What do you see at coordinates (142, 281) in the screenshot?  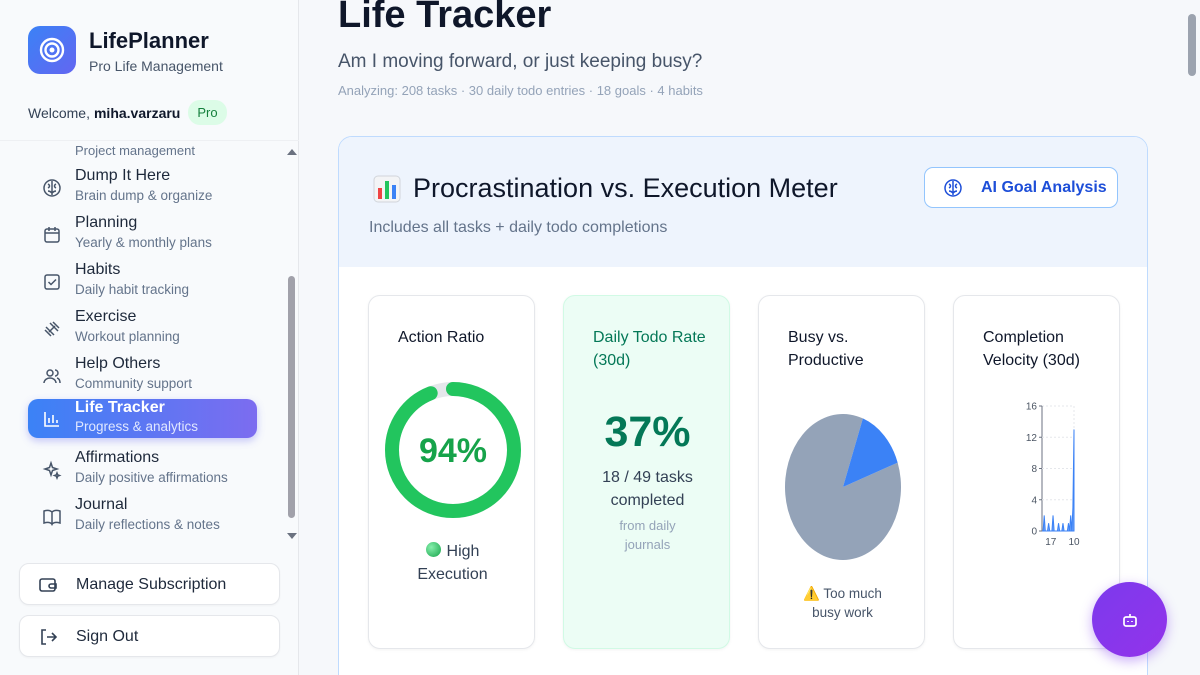 I see `sidebar-item-habits: Habits Daily habit tracking` at bounding box center [142, 281].